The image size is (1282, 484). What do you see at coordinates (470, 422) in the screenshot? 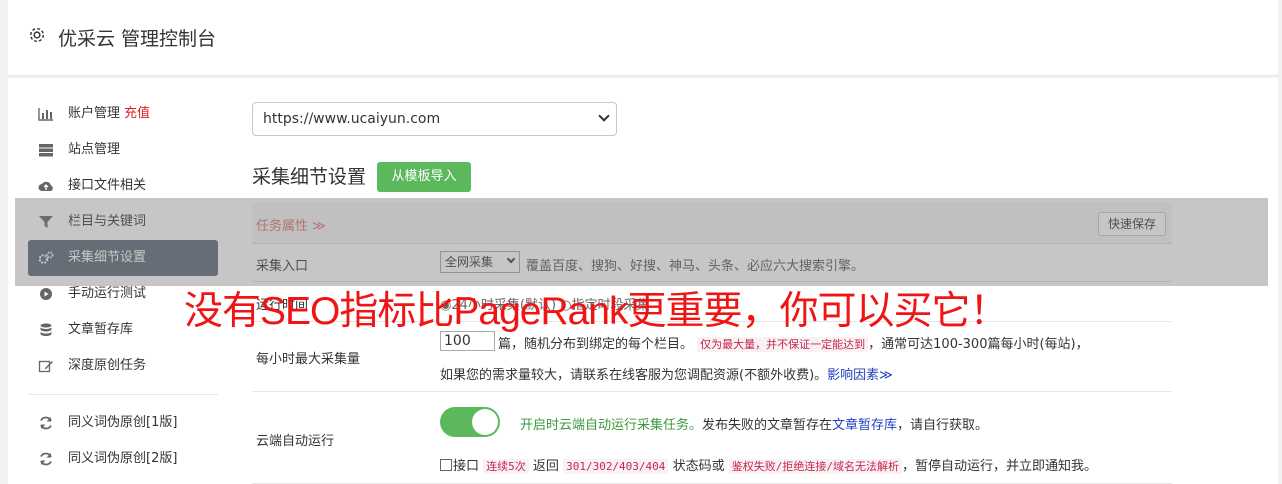
I see `cloud-run-toggle` at bounding box center [470, 422].